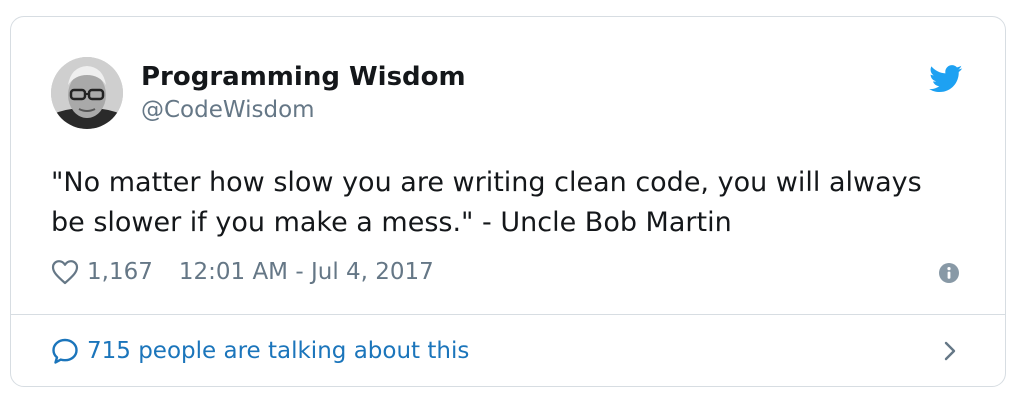 Image resolution: width=1020 pixels, height=400 pixels. I want to click on tweet-meta: 1,167 12:01 AM - Jul 4, 2017, so click(242, 272).